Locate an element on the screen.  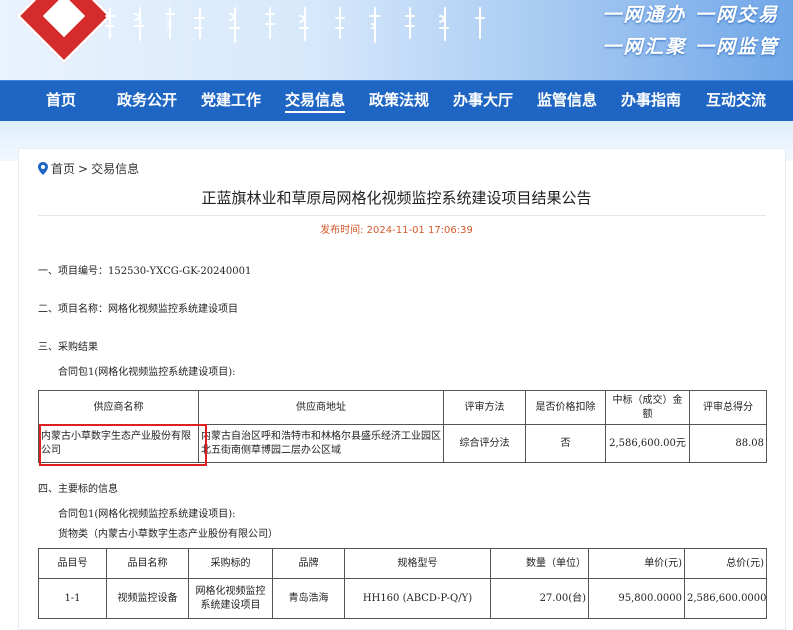
title-divider is located at coordinates (402, 215).